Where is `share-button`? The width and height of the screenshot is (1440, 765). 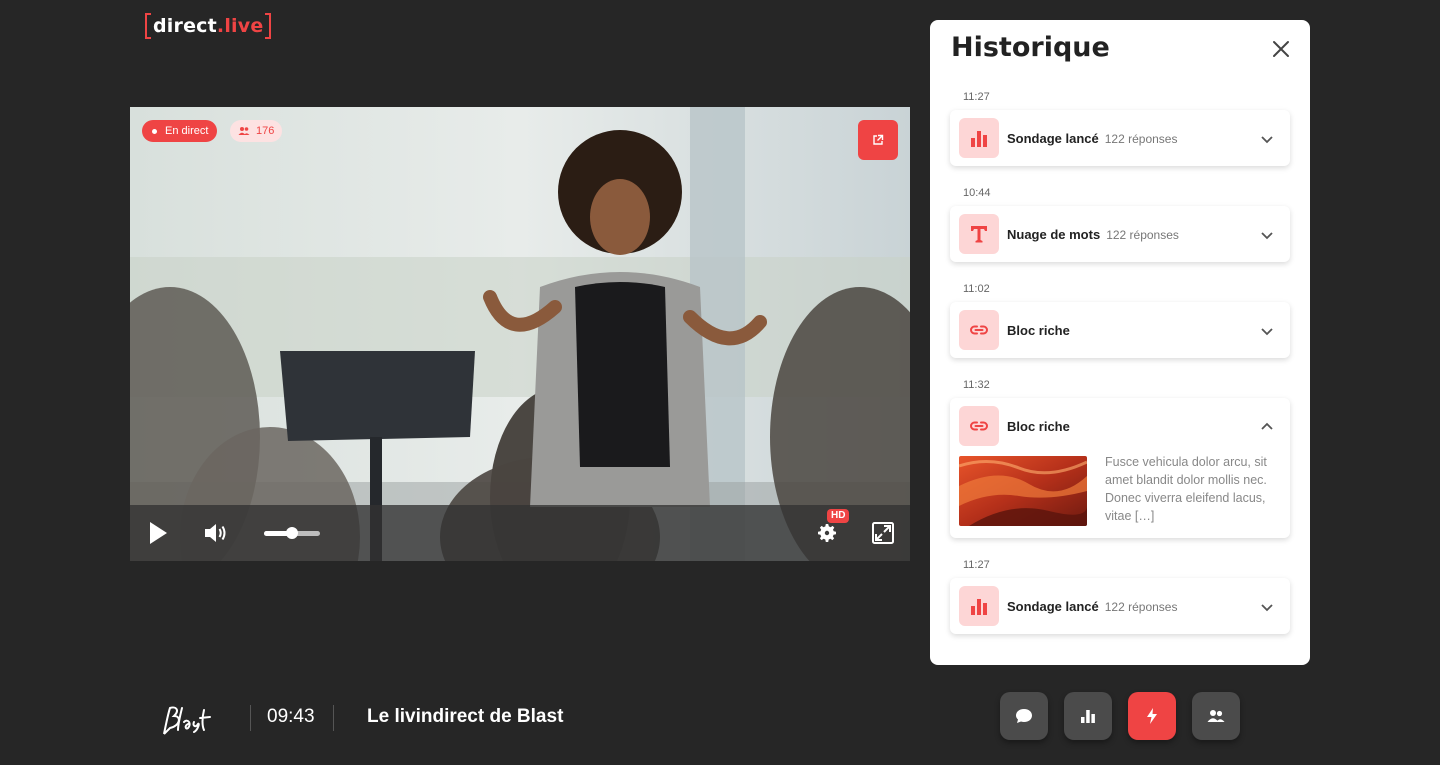
share-button is located at coordinates (878, 140).